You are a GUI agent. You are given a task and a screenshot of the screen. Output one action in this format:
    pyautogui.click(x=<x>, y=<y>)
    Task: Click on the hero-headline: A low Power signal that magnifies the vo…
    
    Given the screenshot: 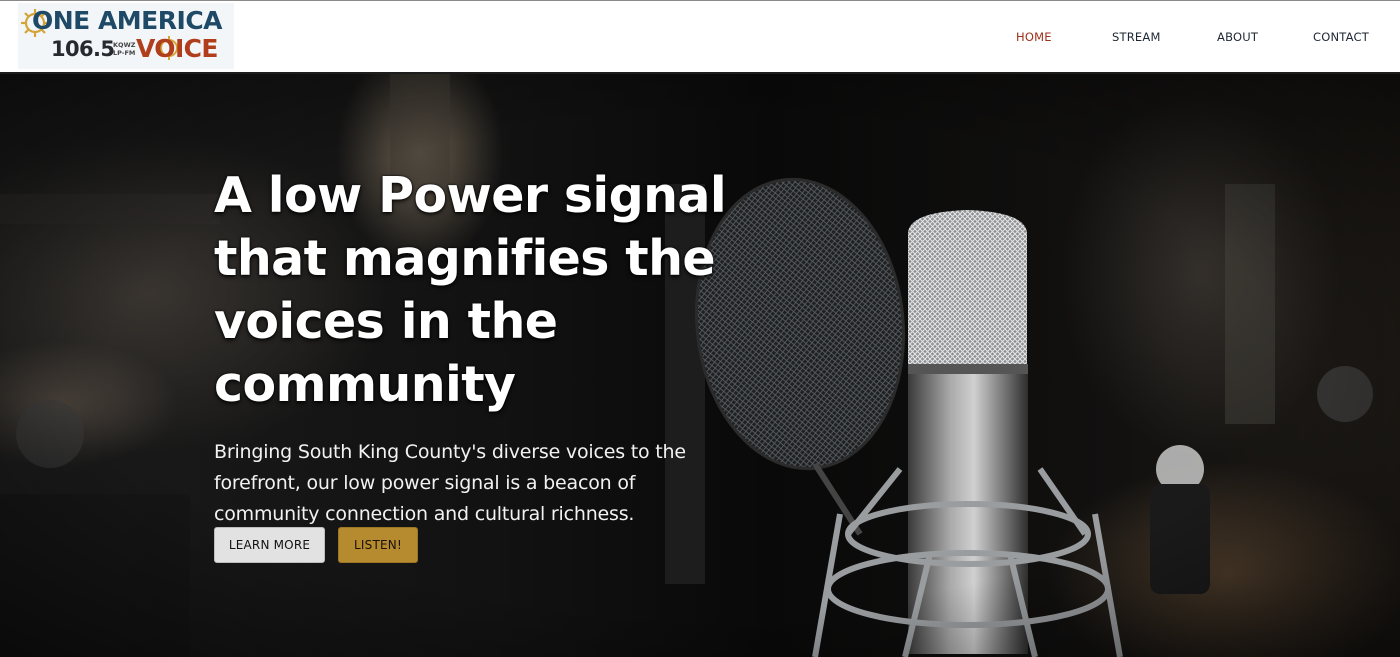 What is the action you would take?
    pyautogui.click(x=470, y=290)
    